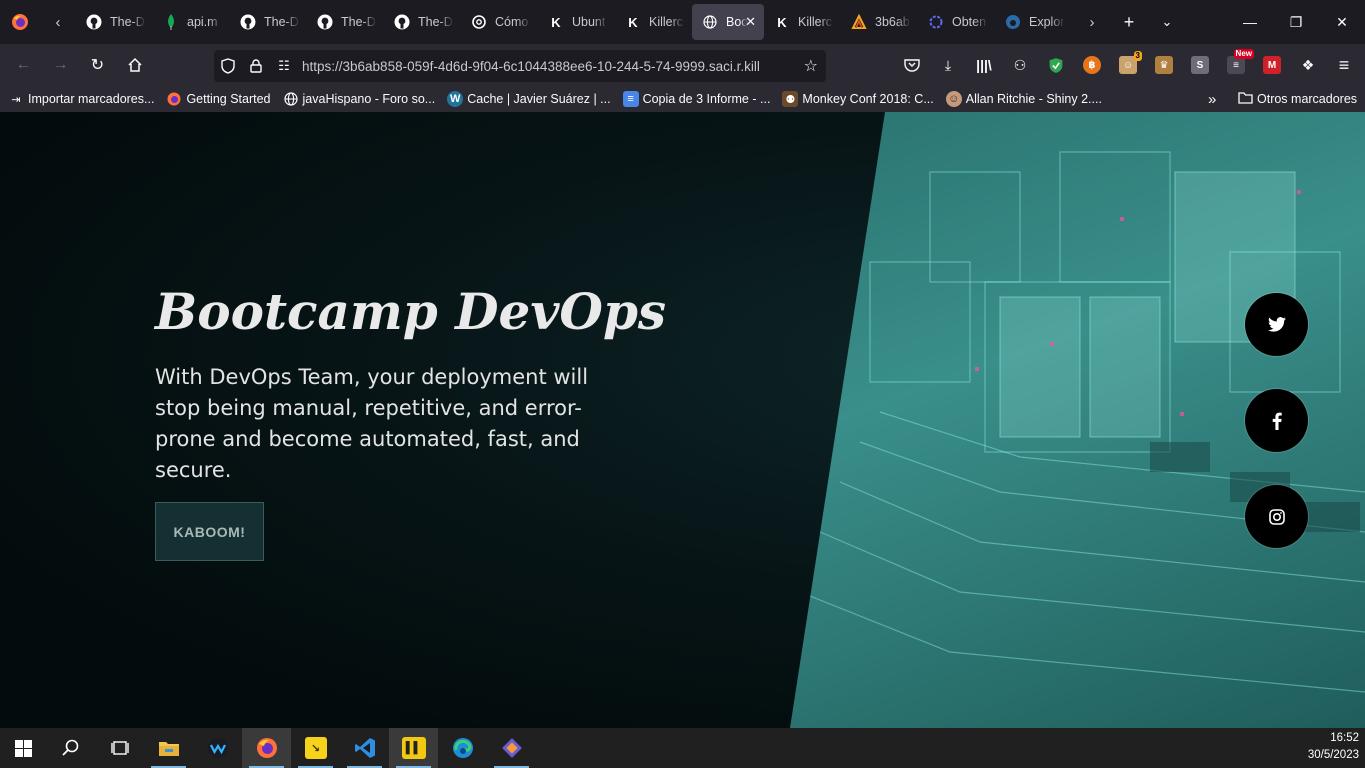 The height and width of the screenshot is (768, 1365). I want to click on close-window-icon: ✕, so click(1342, 22).